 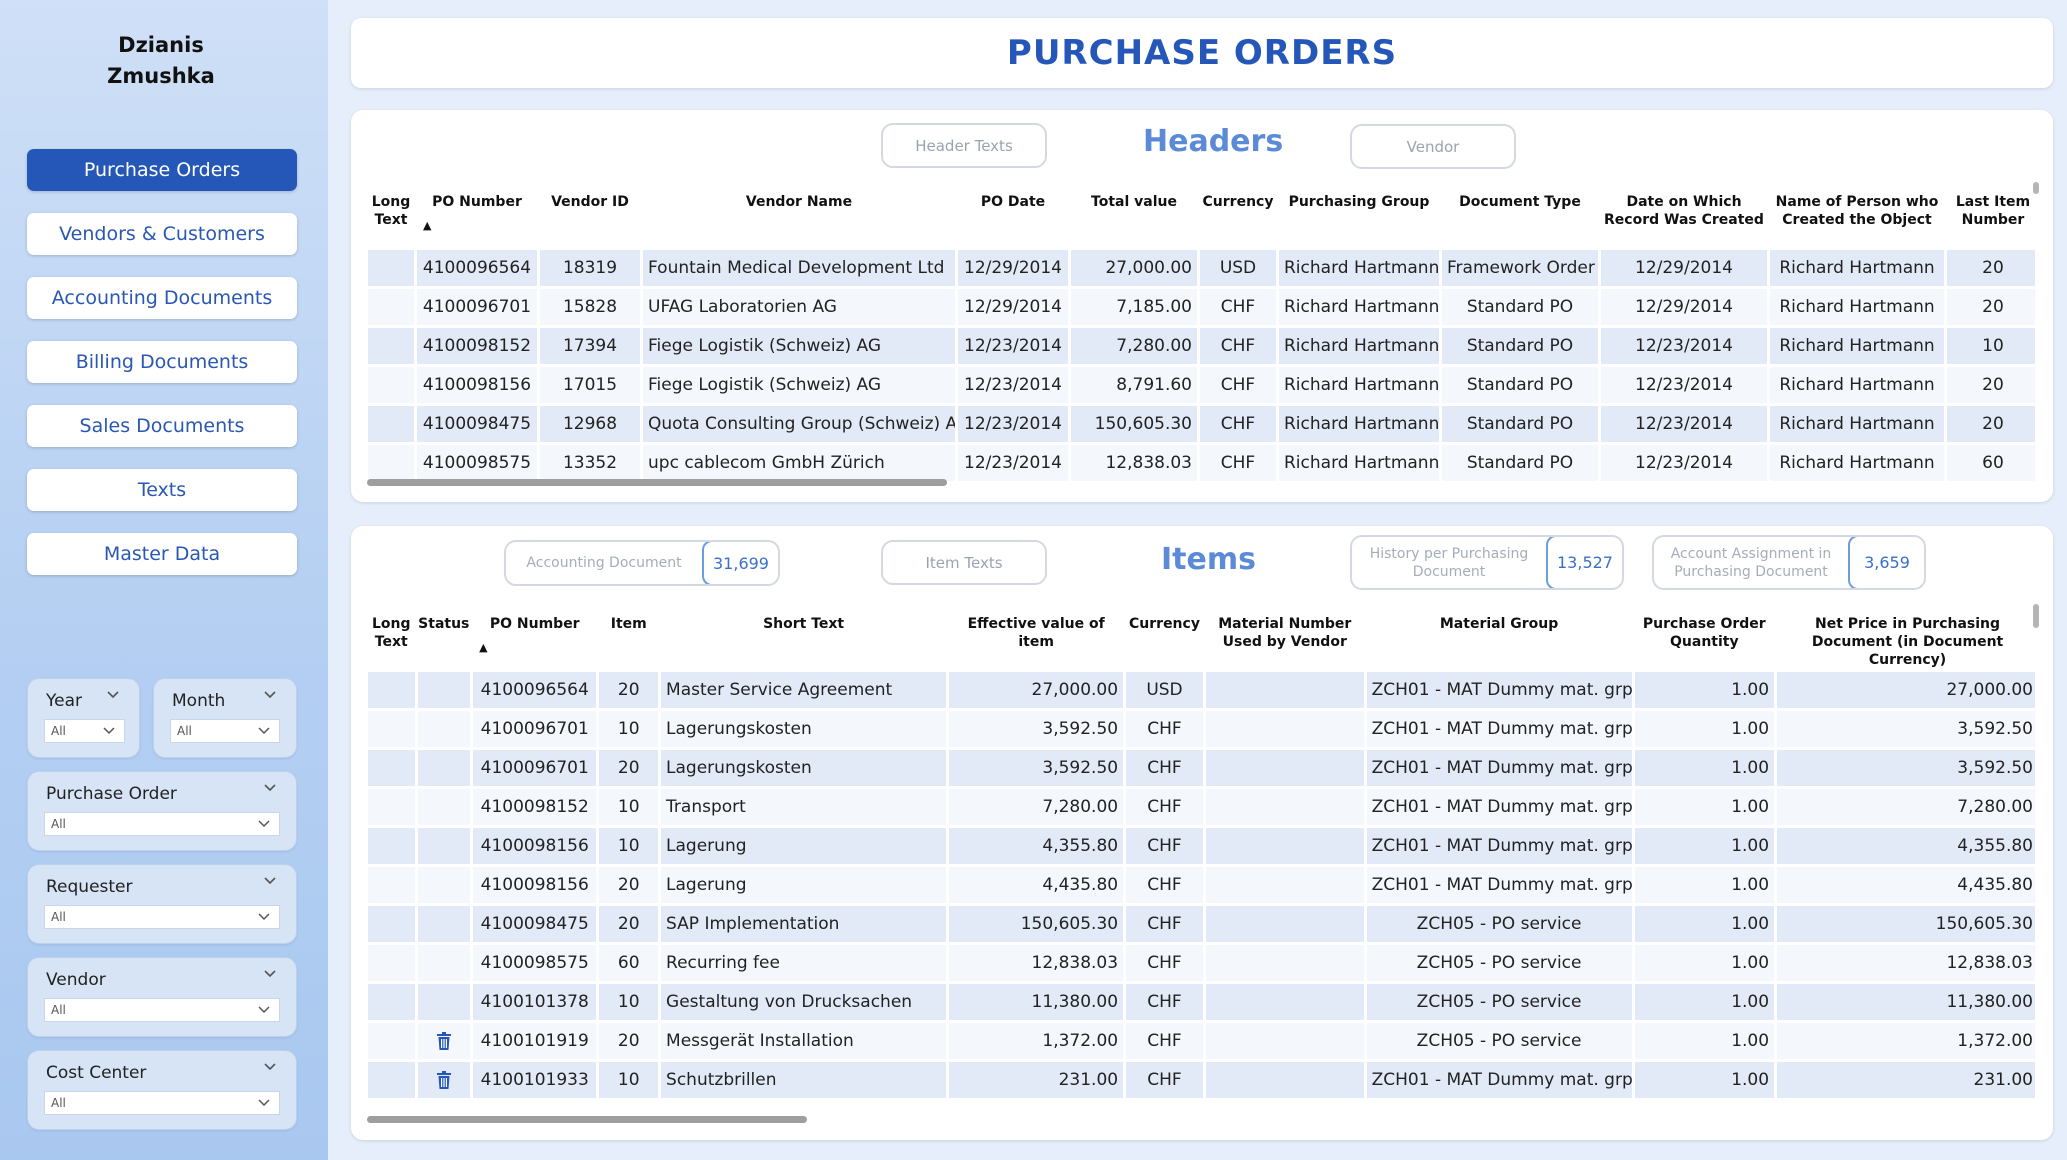 What do you see at coordinates (162, 917) in the screenshot?
I see `filter-requester-select: All` at bounding box center [162, 917].